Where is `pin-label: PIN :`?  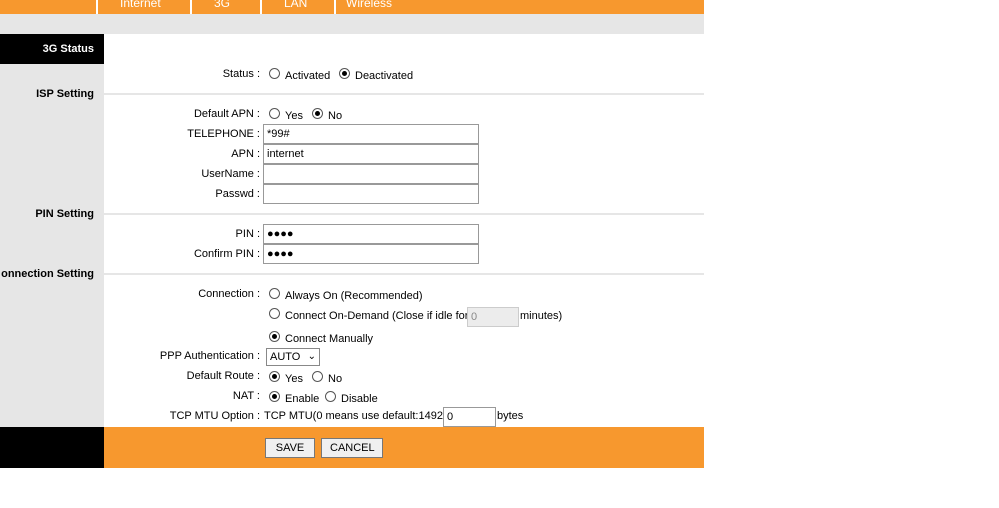 pin-label: PIN : is located at coordinates (247, 234).